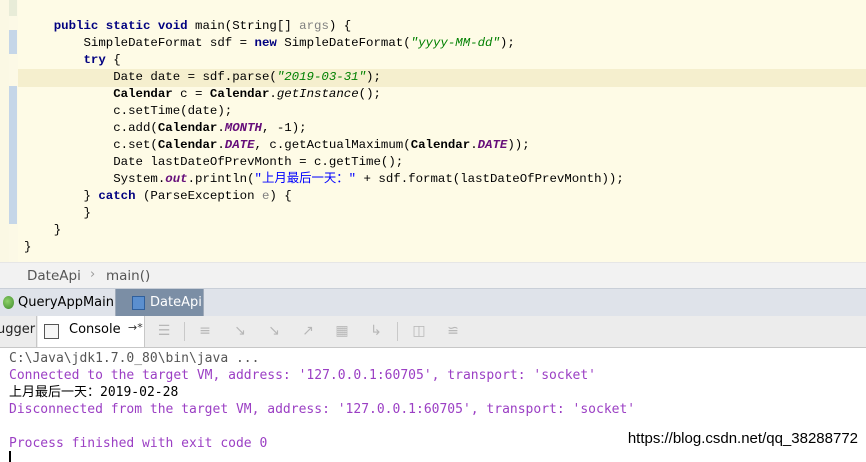 Image resolution: width=866 pixels, height=462 pixels. What do you see at coordinates (9, 302) in the screenshot?
I see `run-config-icon` at bounding box center [9, 302].